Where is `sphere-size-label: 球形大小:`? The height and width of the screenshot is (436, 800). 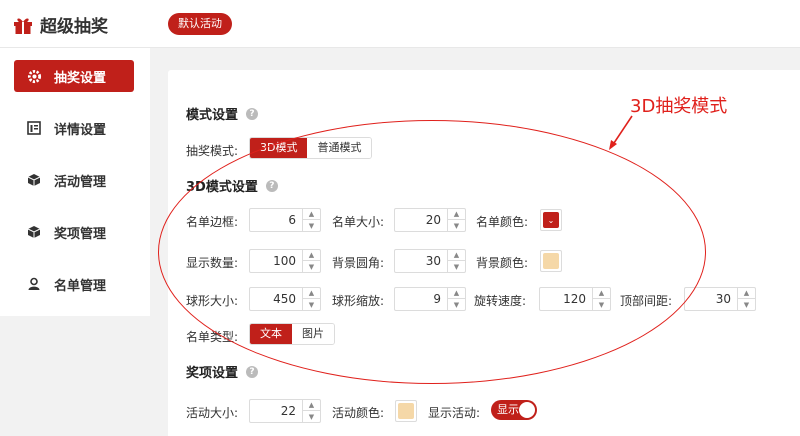 sphere-size-label: 球形大小: is located at coordinates (212, 301).